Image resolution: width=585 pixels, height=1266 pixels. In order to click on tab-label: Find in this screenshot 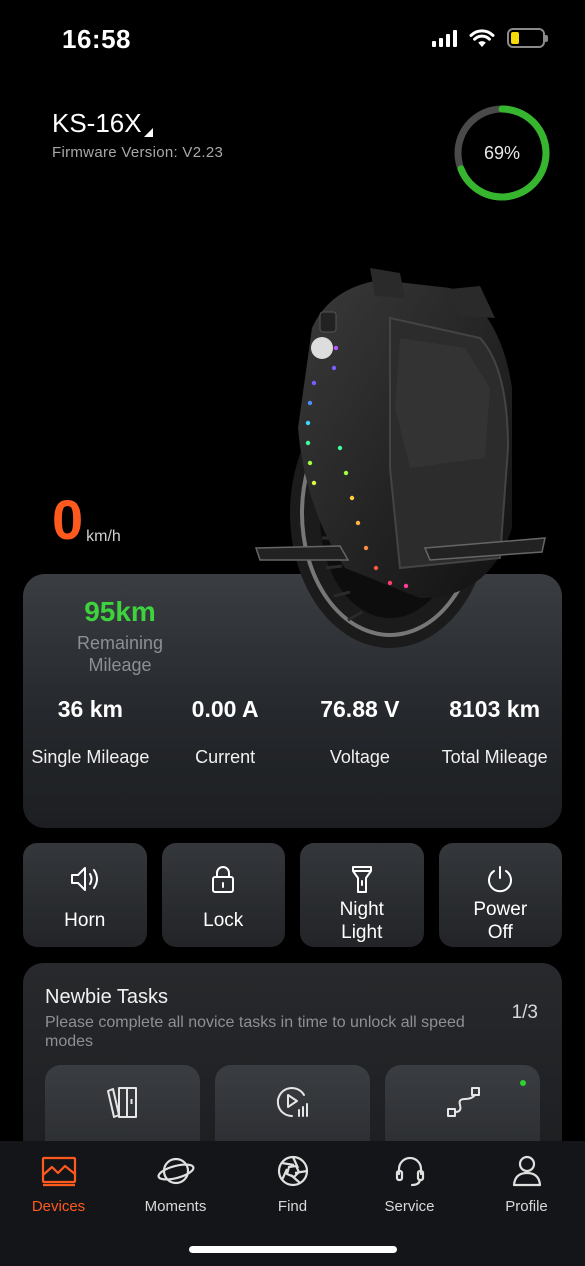, I will do `click(292, 1206)`.